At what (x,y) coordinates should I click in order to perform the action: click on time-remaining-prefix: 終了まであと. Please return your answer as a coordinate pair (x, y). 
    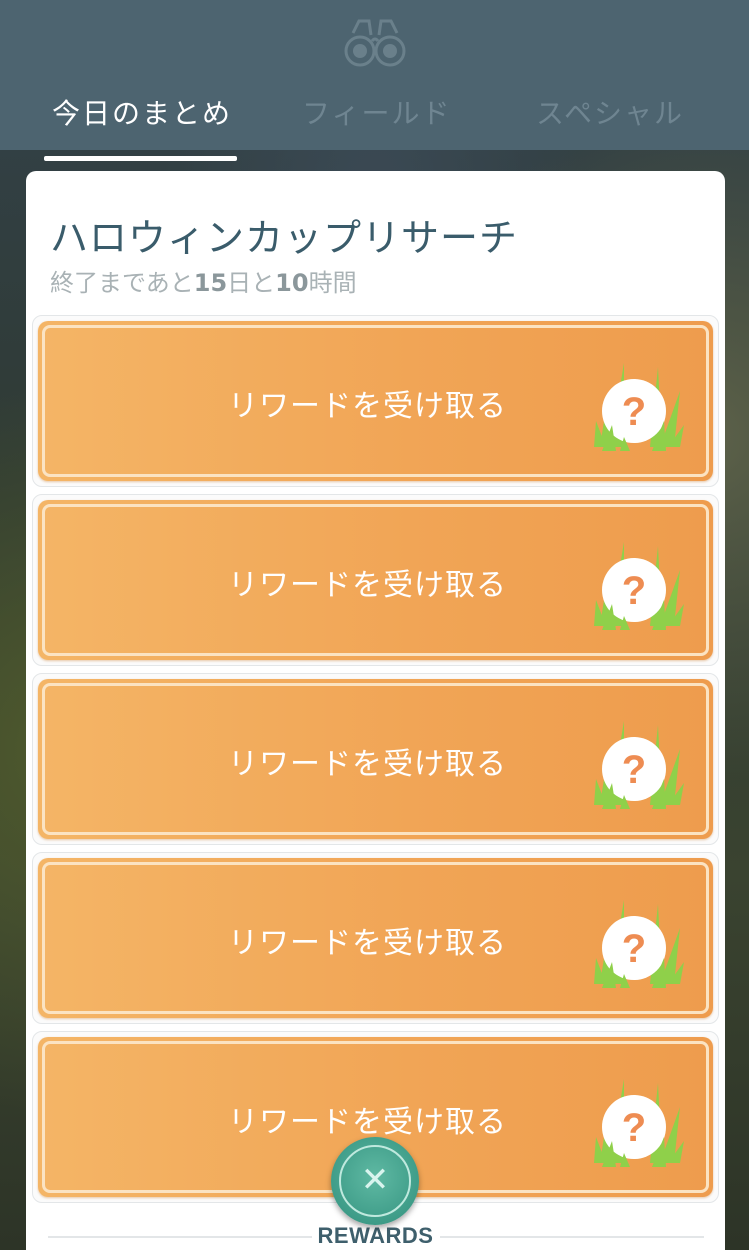
    Looking at the image, I should click on (122, 283).